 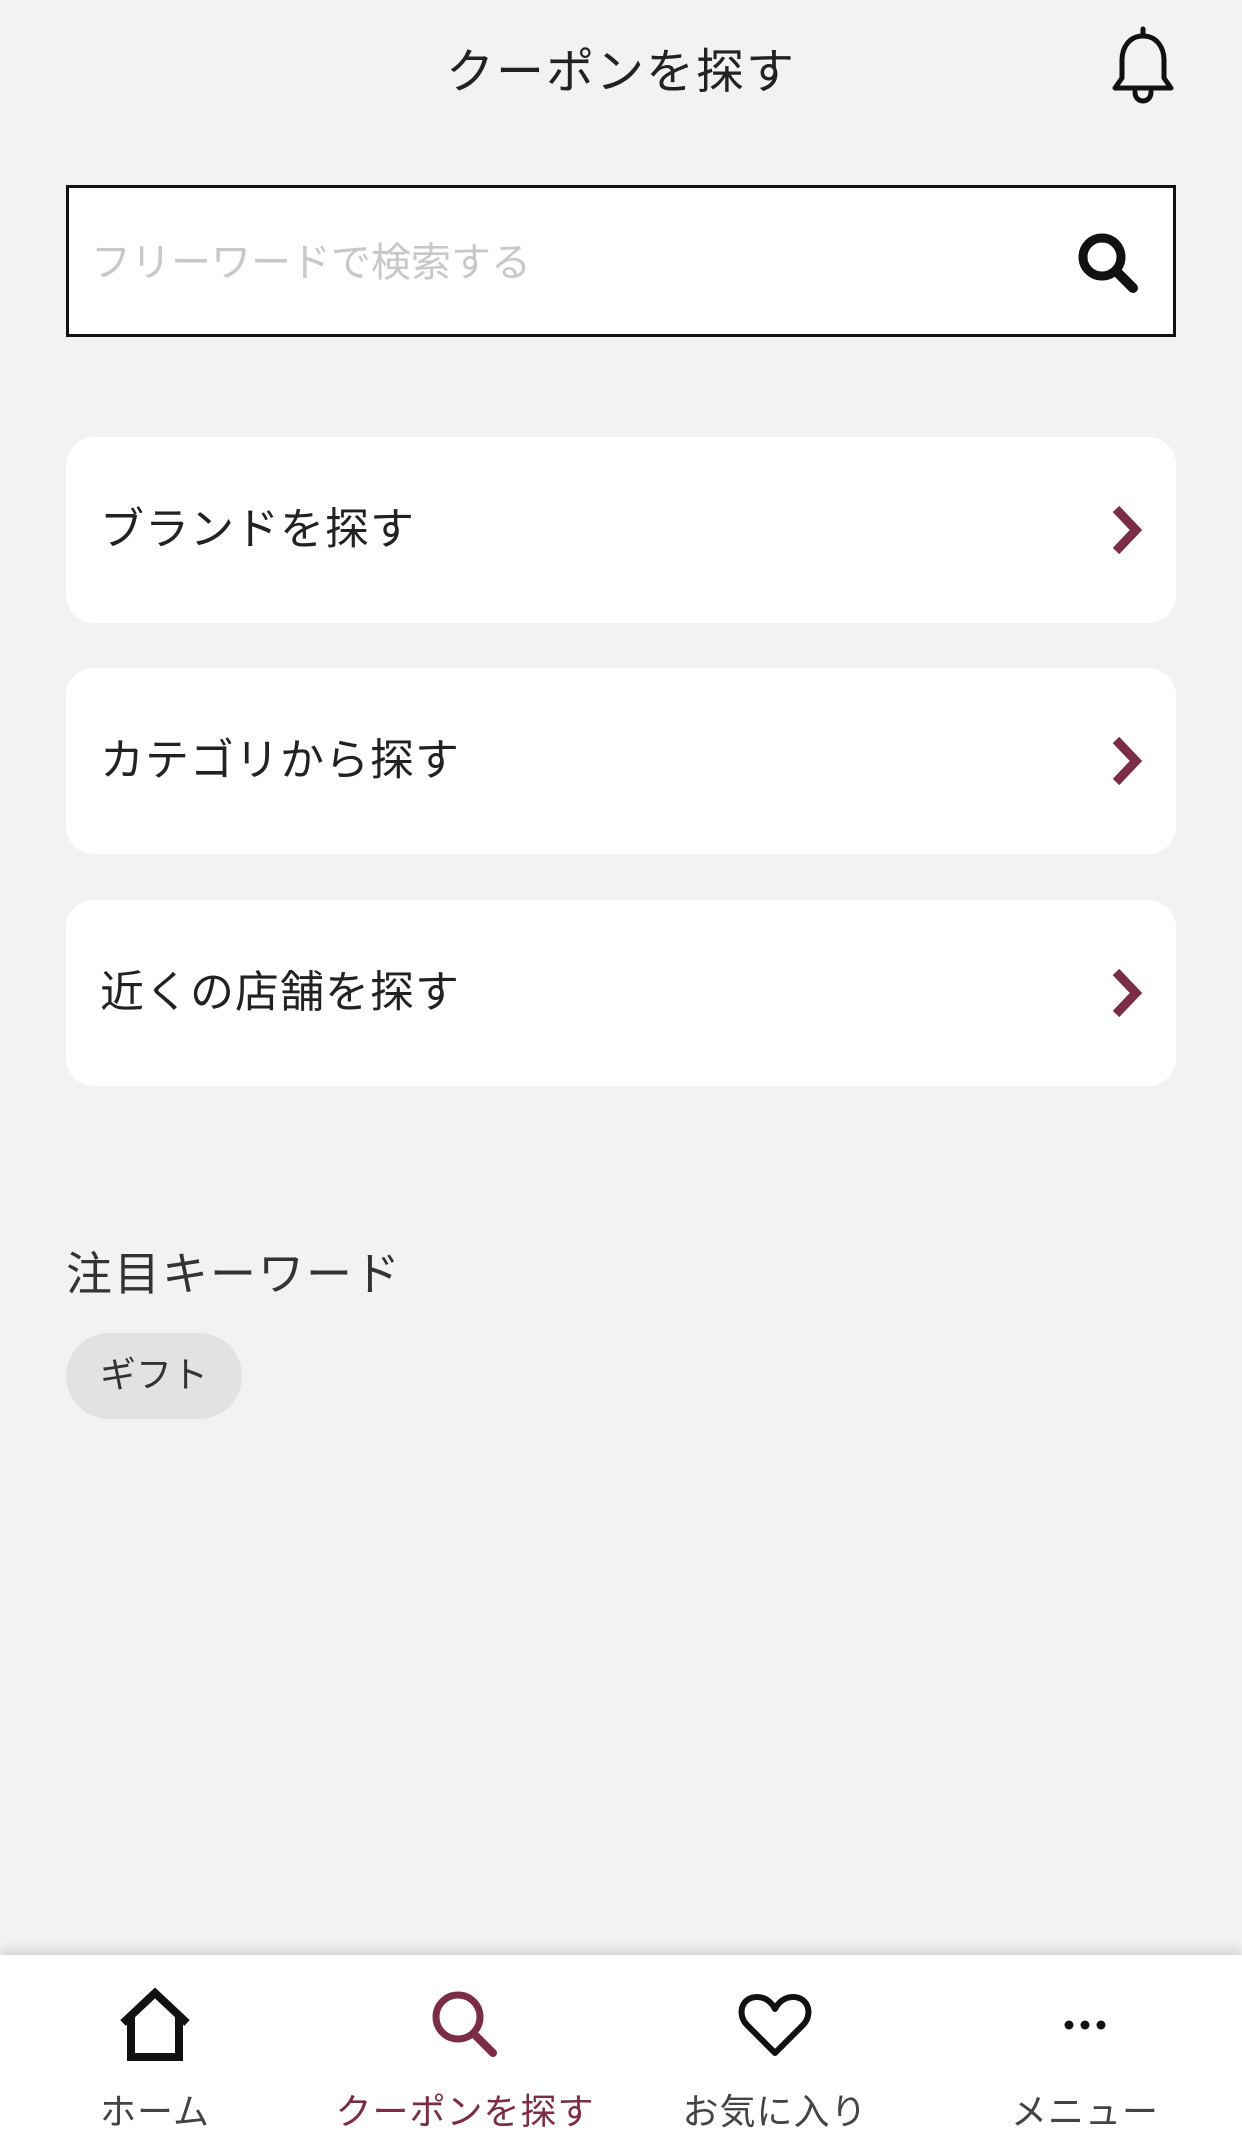 I want to click on menu-item-label: 近くの店舗を探す, so click(x=280, y=992).